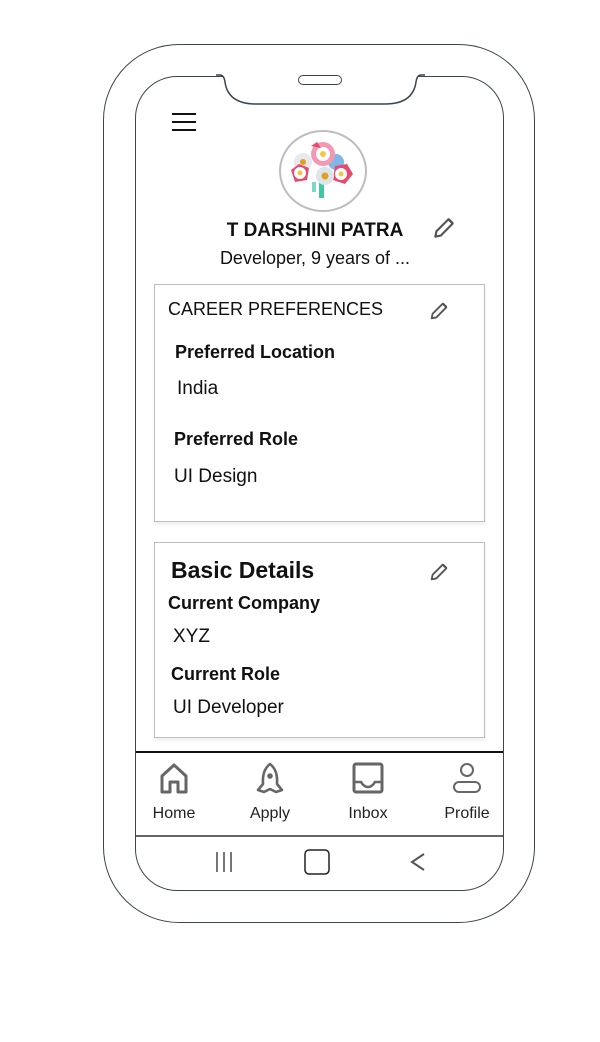  Describe the element at coordinates (270, 813) in the screenshot. I see `nav-label-apply: Apply` at that location.